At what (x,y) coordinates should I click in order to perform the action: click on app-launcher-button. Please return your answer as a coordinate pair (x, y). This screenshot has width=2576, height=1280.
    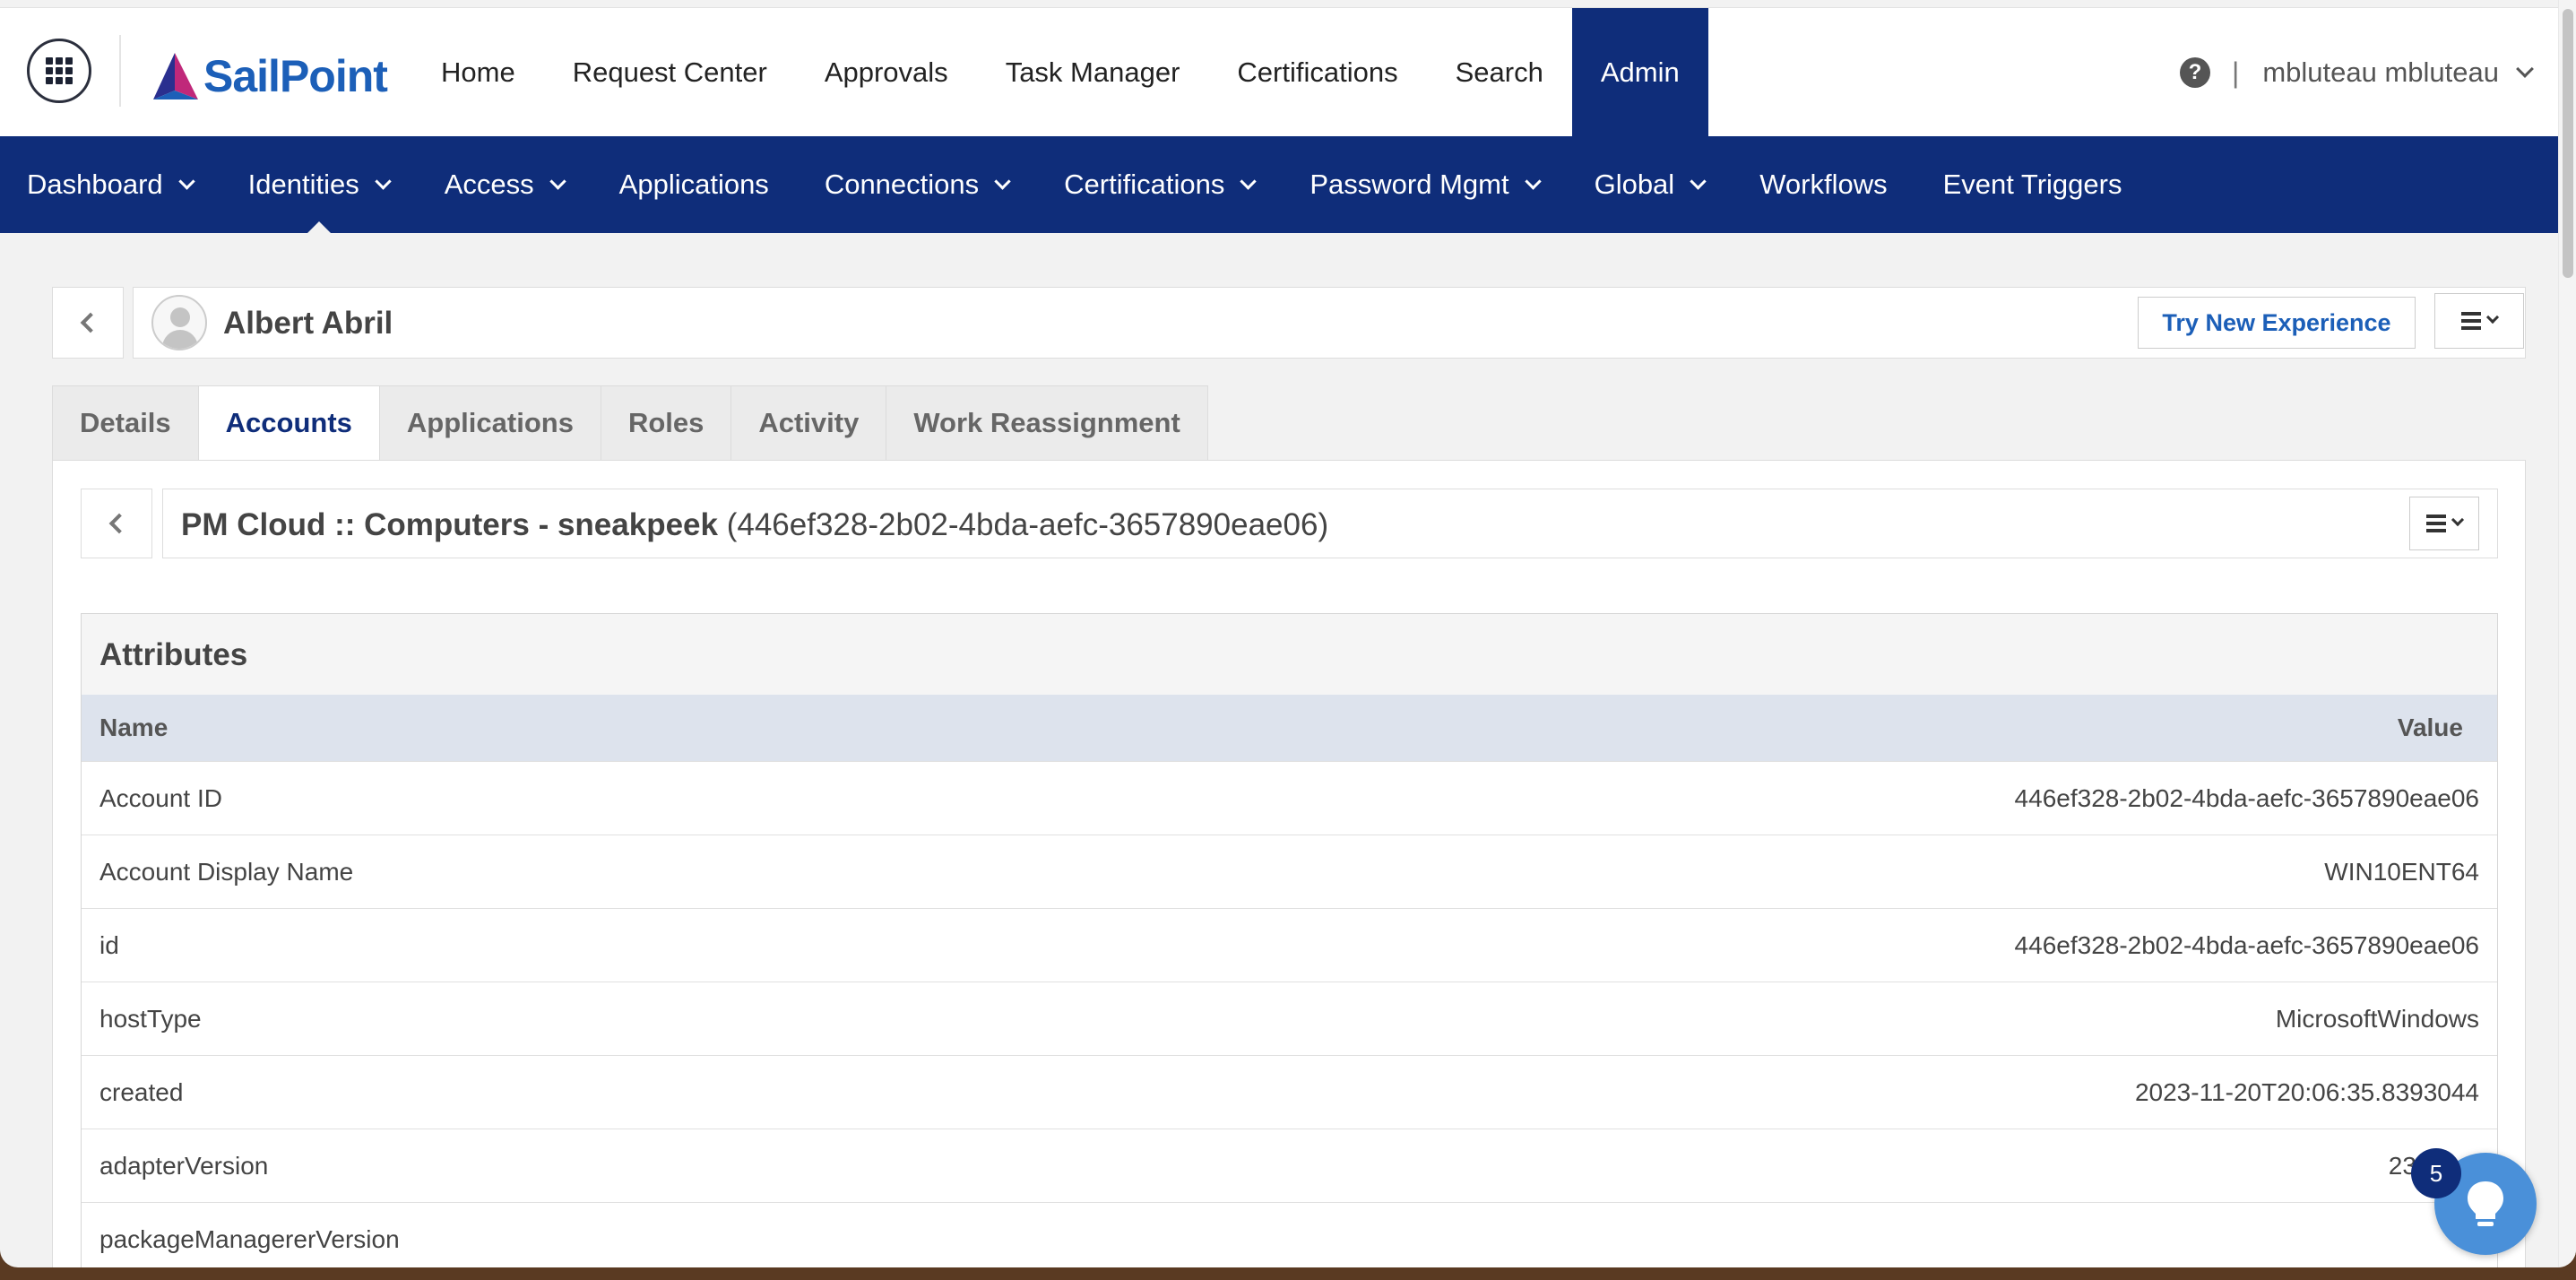
    Looking at the image, I should click on (59, 71).